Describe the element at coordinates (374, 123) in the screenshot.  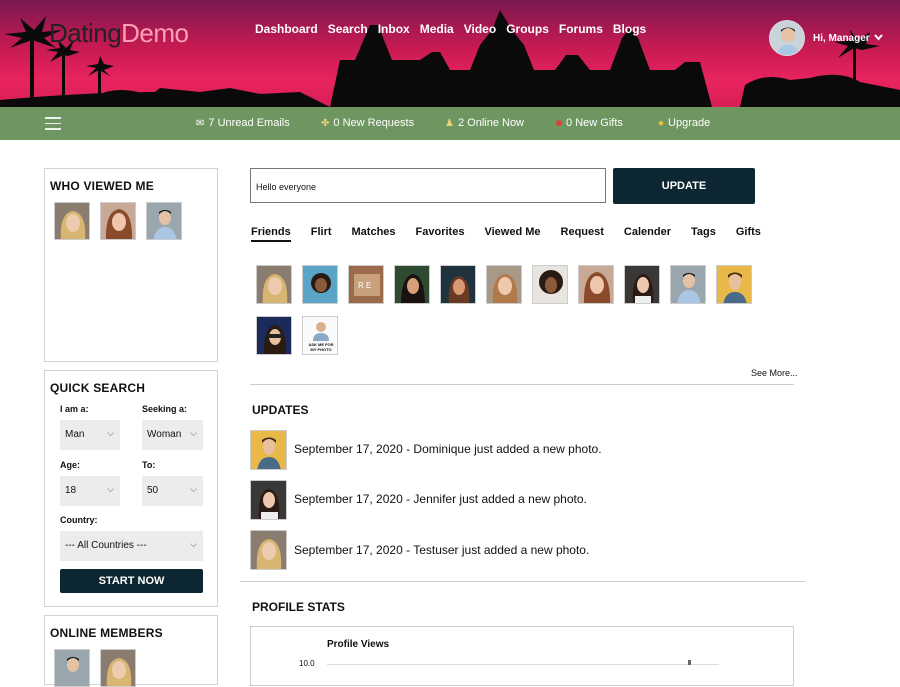
I see `new-requests-label: 0 New Requests` at that location.